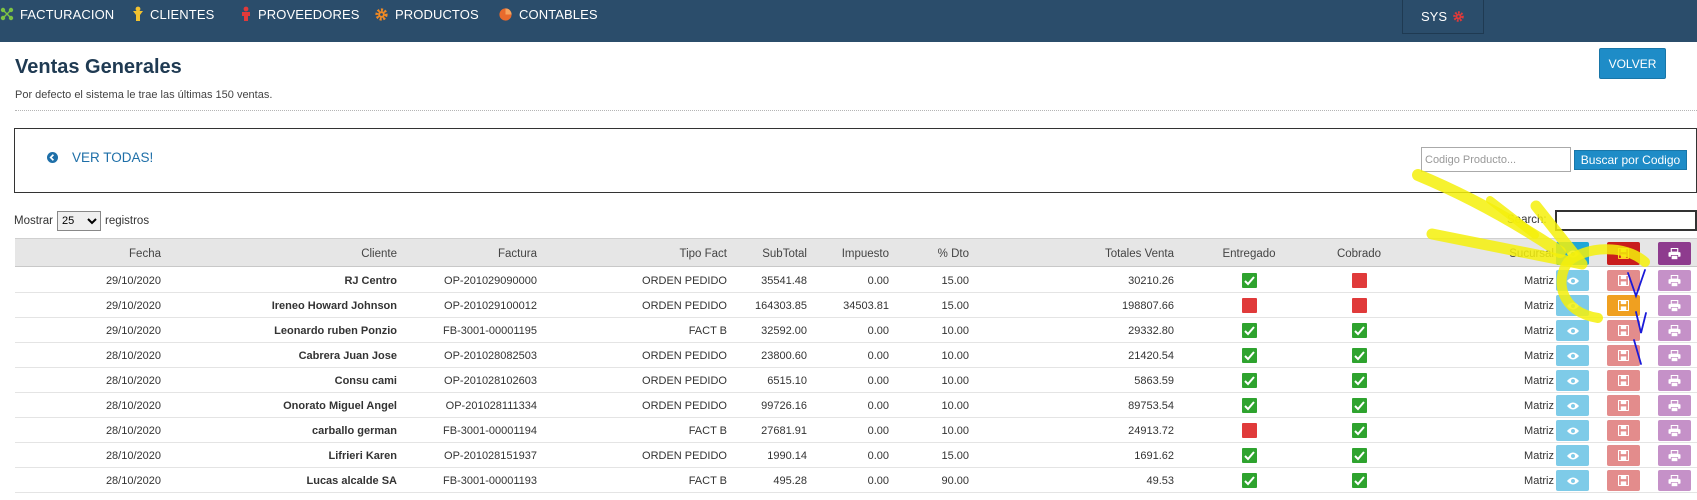  Describe the element at coordinates (67, 14) in the screenshot. I see `nav-label: FACTURACION` at that location.